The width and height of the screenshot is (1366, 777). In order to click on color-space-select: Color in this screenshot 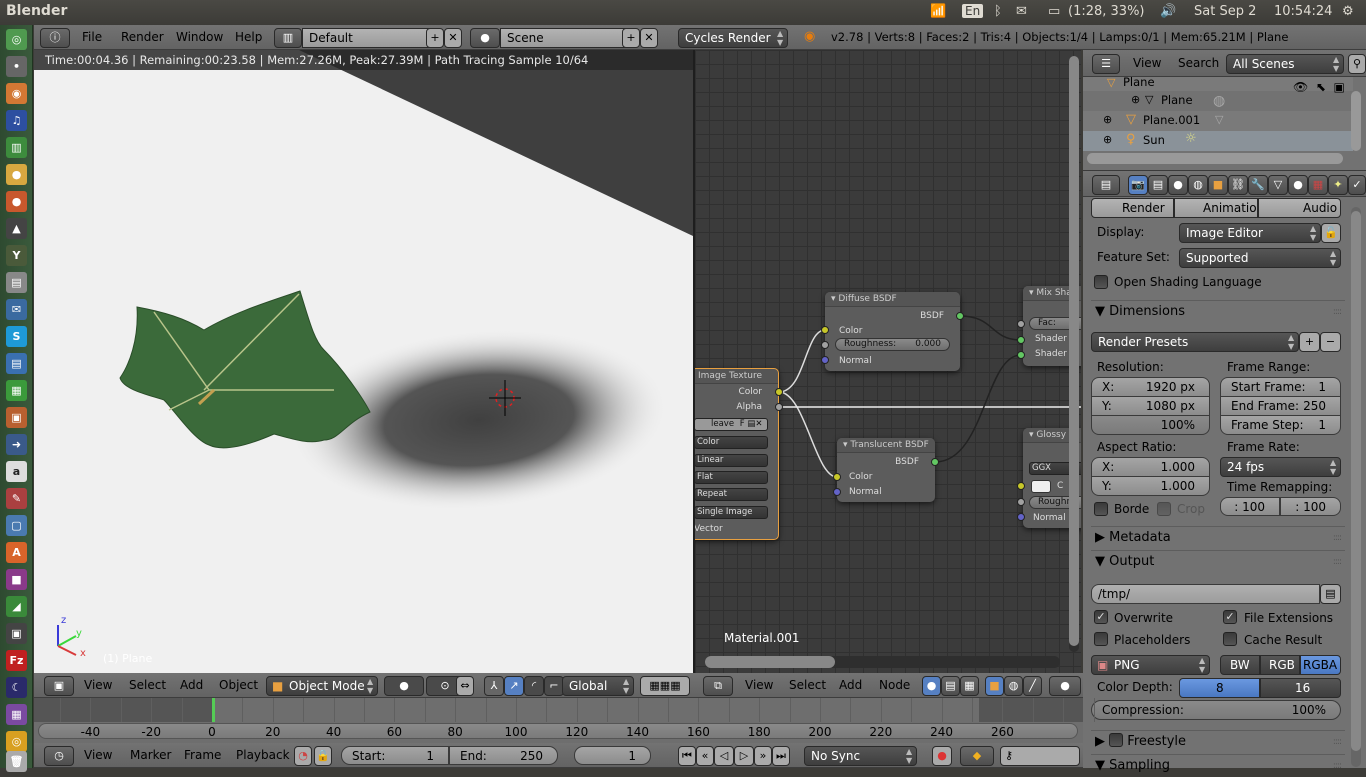, I will do `click(731, 442)`.